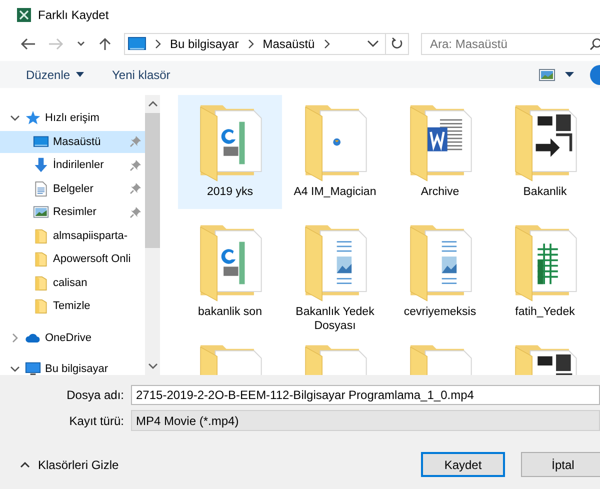 The image size is (600, 489). Describe the element at coordinates (95, 395) in the screenshot. I see `field-label: Dosya adı:` at that location.